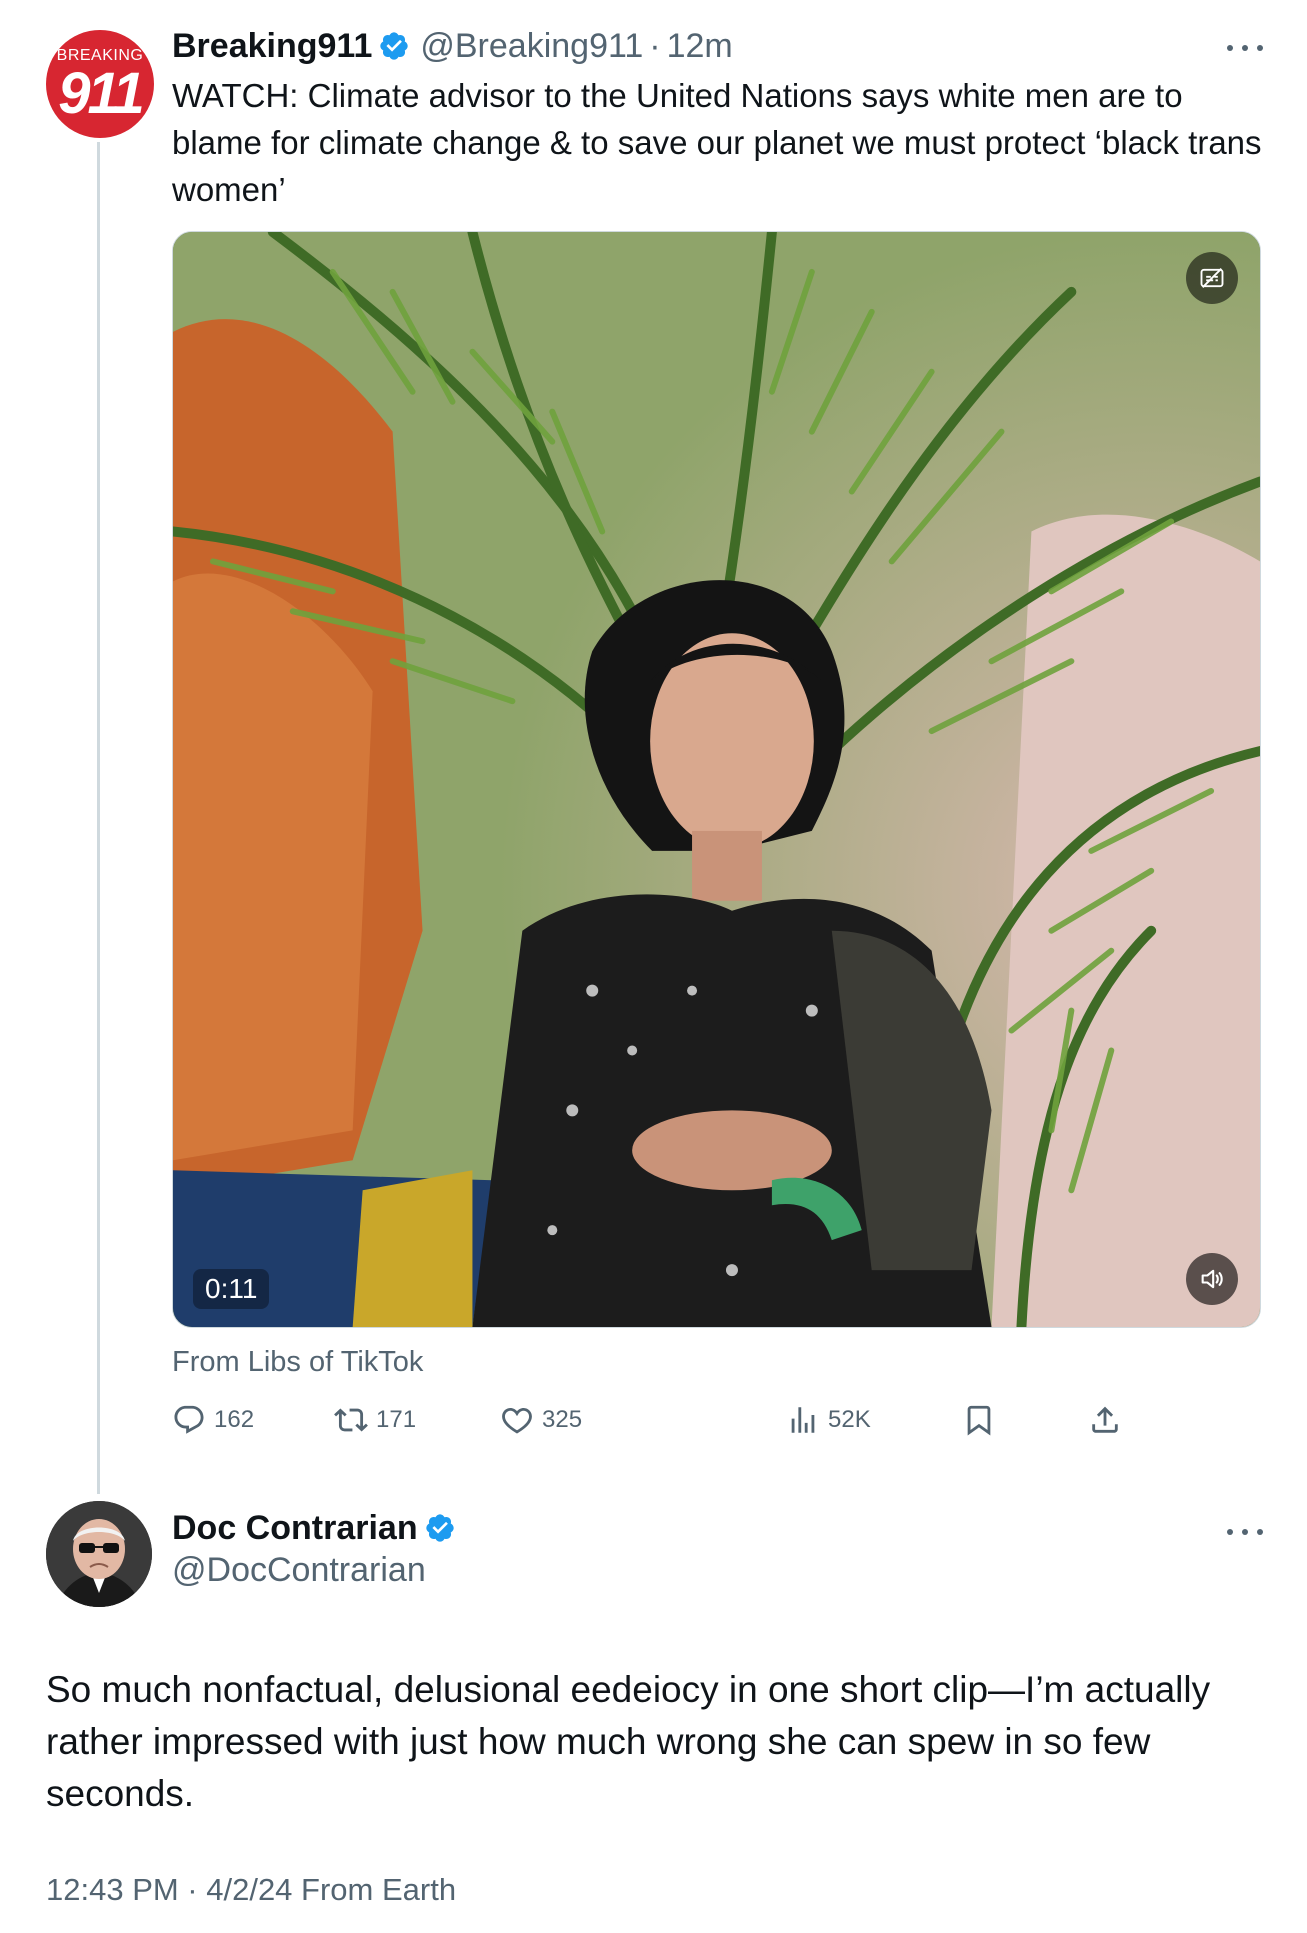  I want to click on captions-icon, so click(1212, 278).